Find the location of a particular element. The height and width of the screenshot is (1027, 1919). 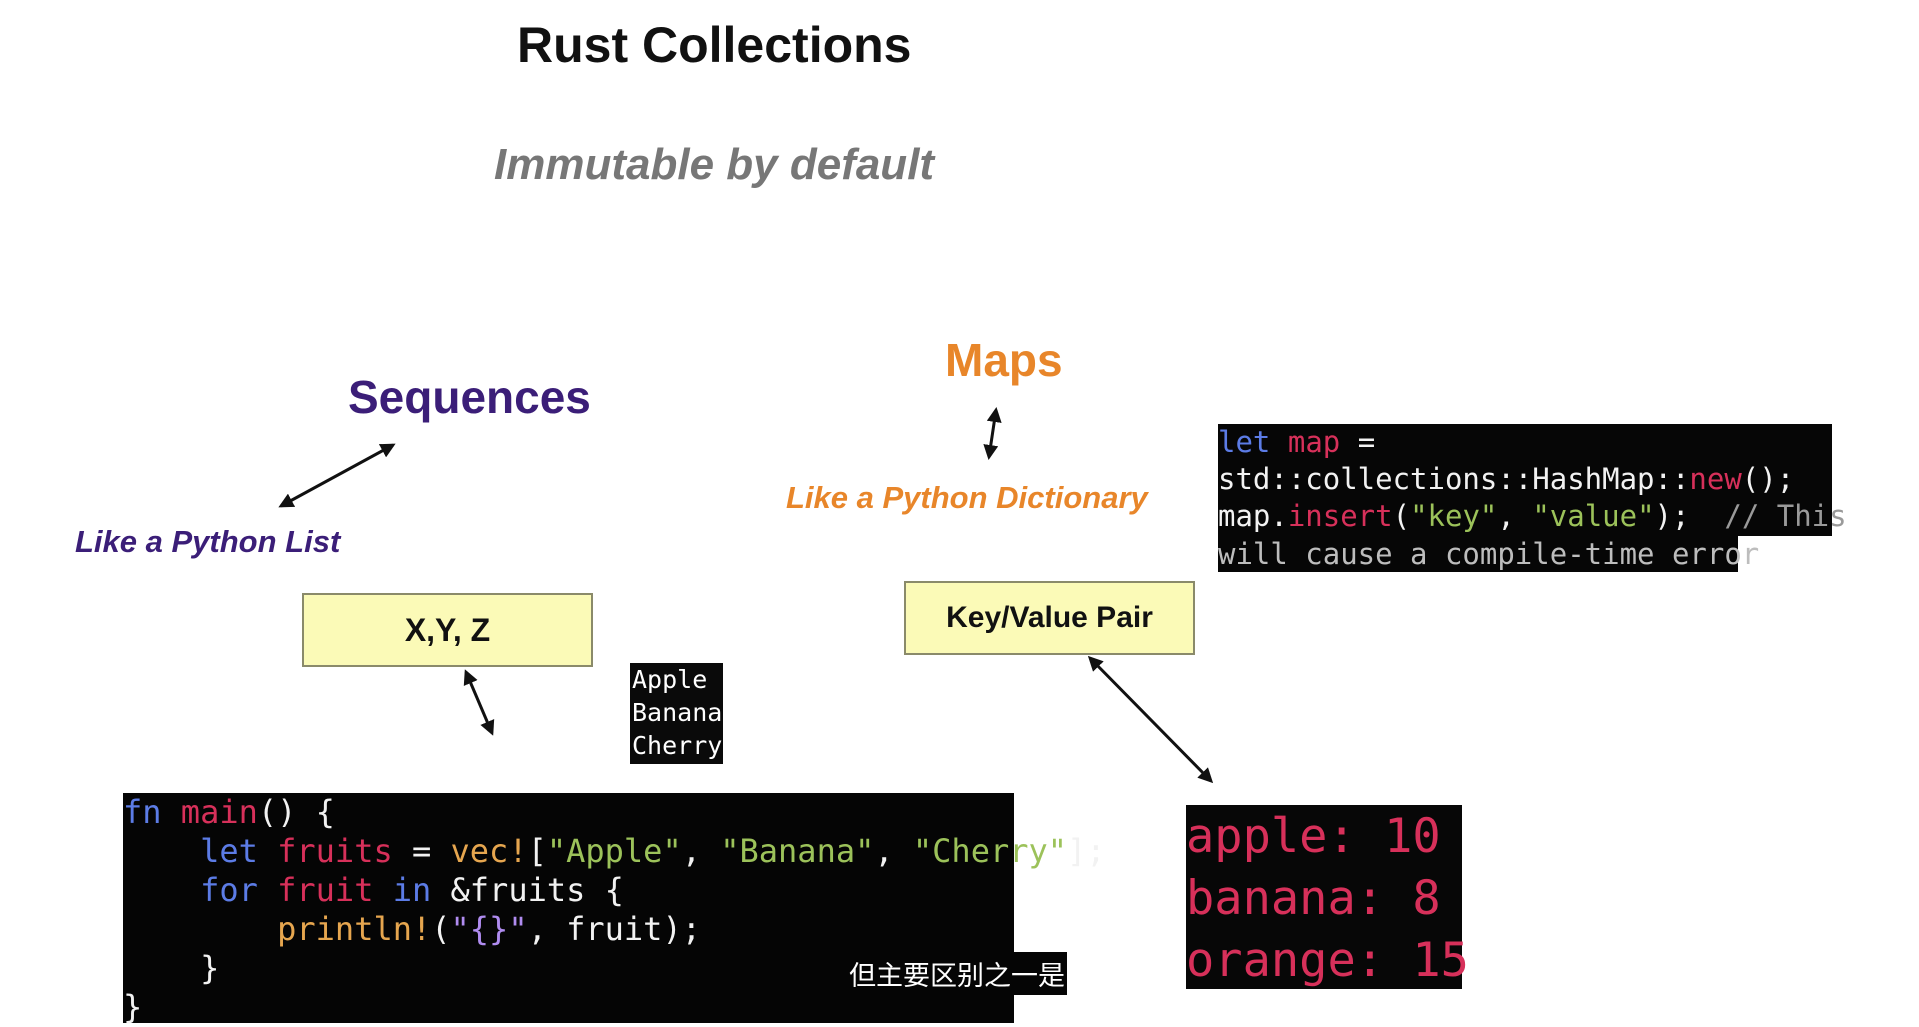

arrow-maps-to-dictionary is located at coordinates (992, 433).